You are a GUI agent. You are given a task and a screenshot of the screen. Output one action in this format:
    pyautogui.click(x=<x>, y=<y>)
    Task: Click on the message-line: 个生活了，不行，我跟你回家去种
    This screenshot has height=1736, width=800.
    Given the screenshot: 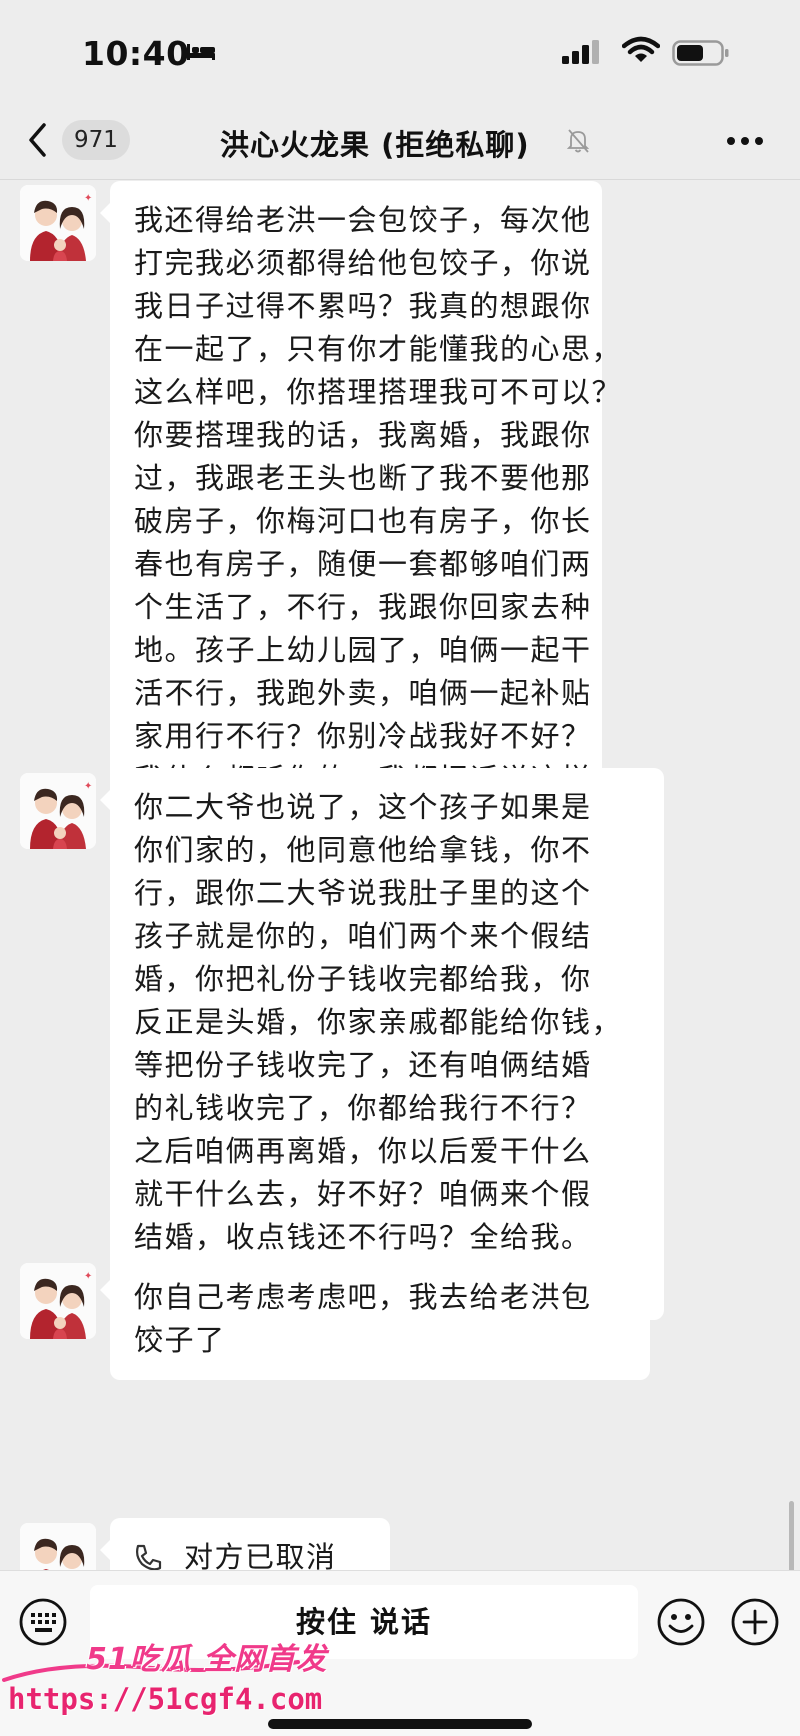 What is the action you would take?
    pyautogui.click(x=363, y=607)
    